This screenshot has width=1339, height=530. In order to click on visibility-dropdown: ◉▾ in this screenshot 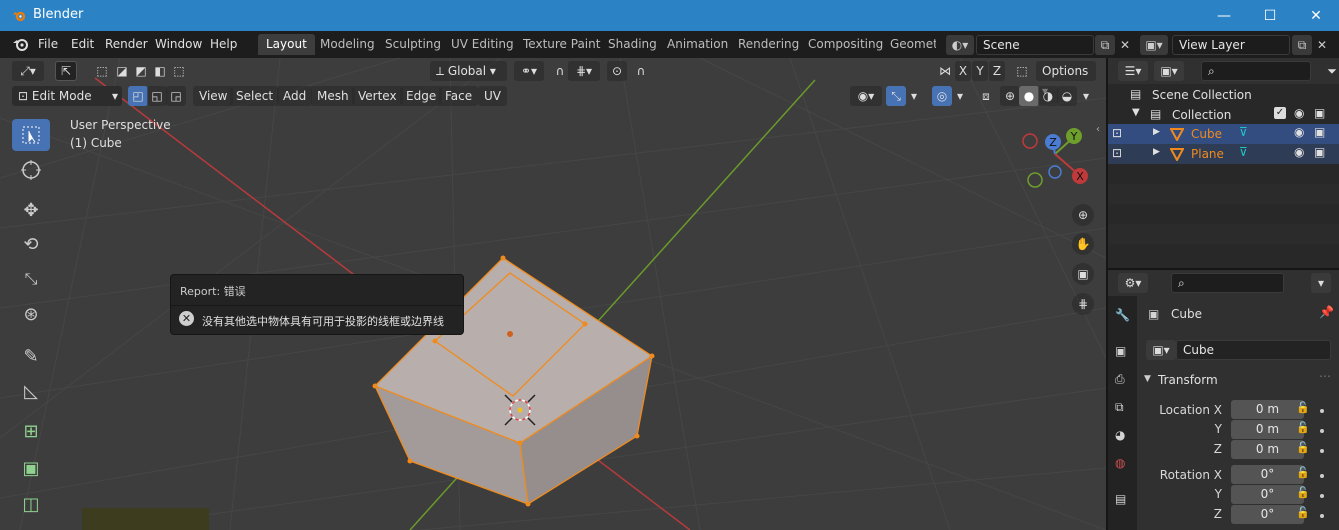, I will do `click(866, 96)`.